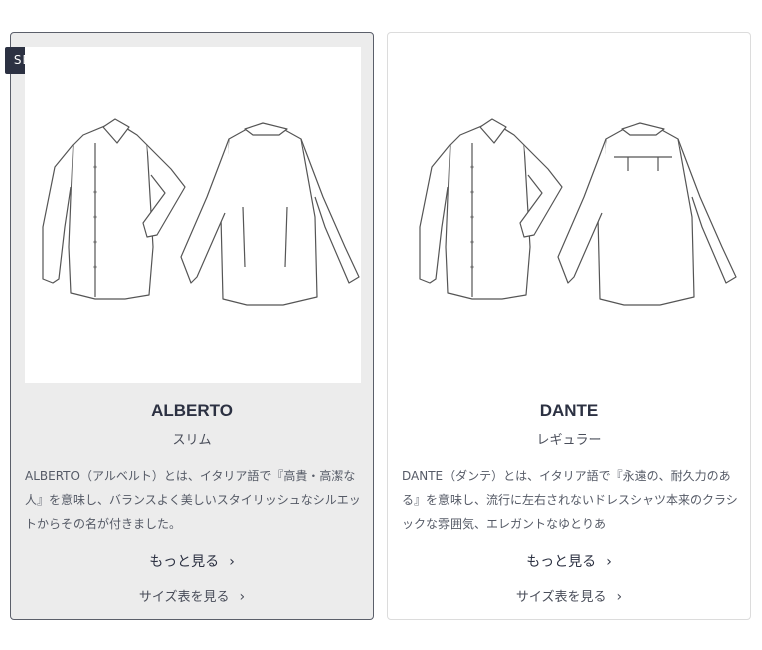 Image resolution: width=762 pixels, height=650 pixels. What do you see at coordinates (569, 410) in the screenshot?
I see `product-name: DANTE` at bounding box center [569, 410].